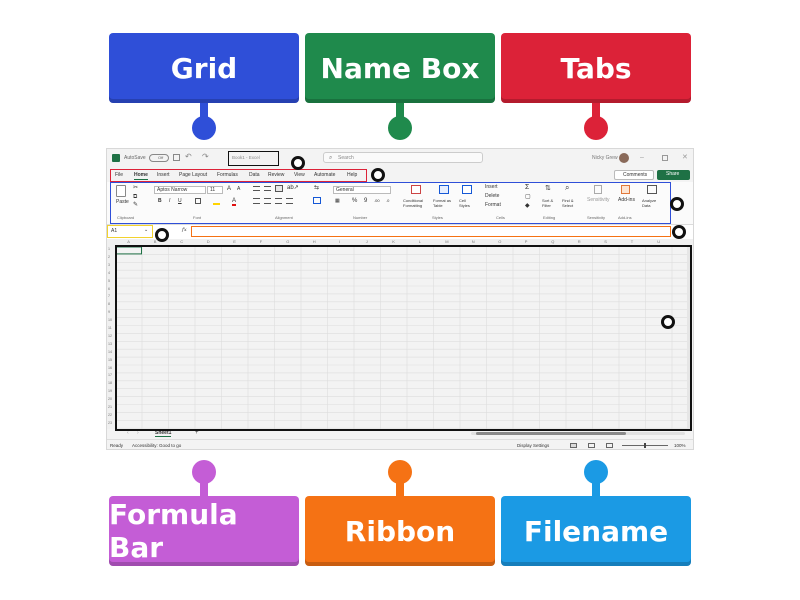 The width and height of the screenshot is (800, 600). What do you see at coordinates (234, 242) in the screenshot?
I see `column-header-e: E` at bounding box center [234, 242].